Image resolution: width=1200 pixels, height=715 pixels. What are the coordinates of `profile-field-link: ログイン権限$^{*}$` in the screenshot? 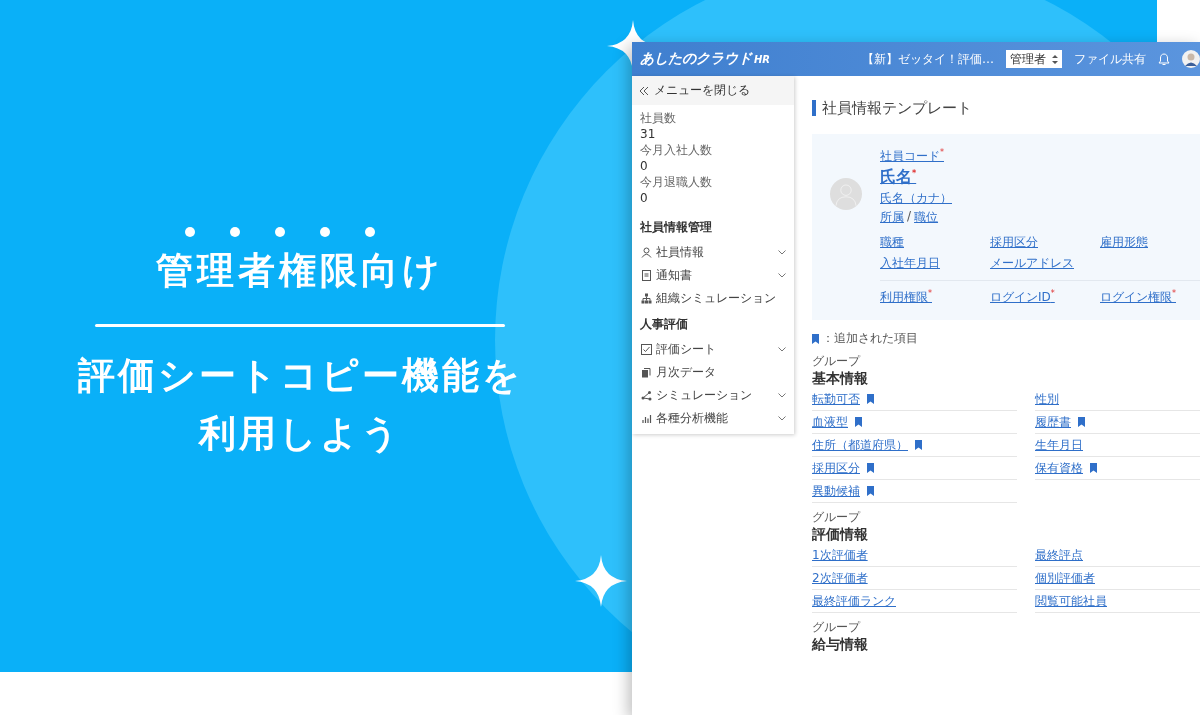 It's located at (1150, 297).